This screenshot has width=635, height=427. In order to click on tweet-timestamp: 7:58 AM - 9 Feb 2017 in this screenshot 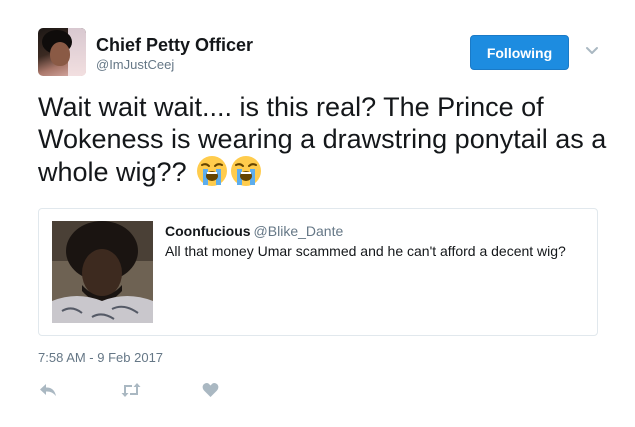, I will do `click(100, 357)`.